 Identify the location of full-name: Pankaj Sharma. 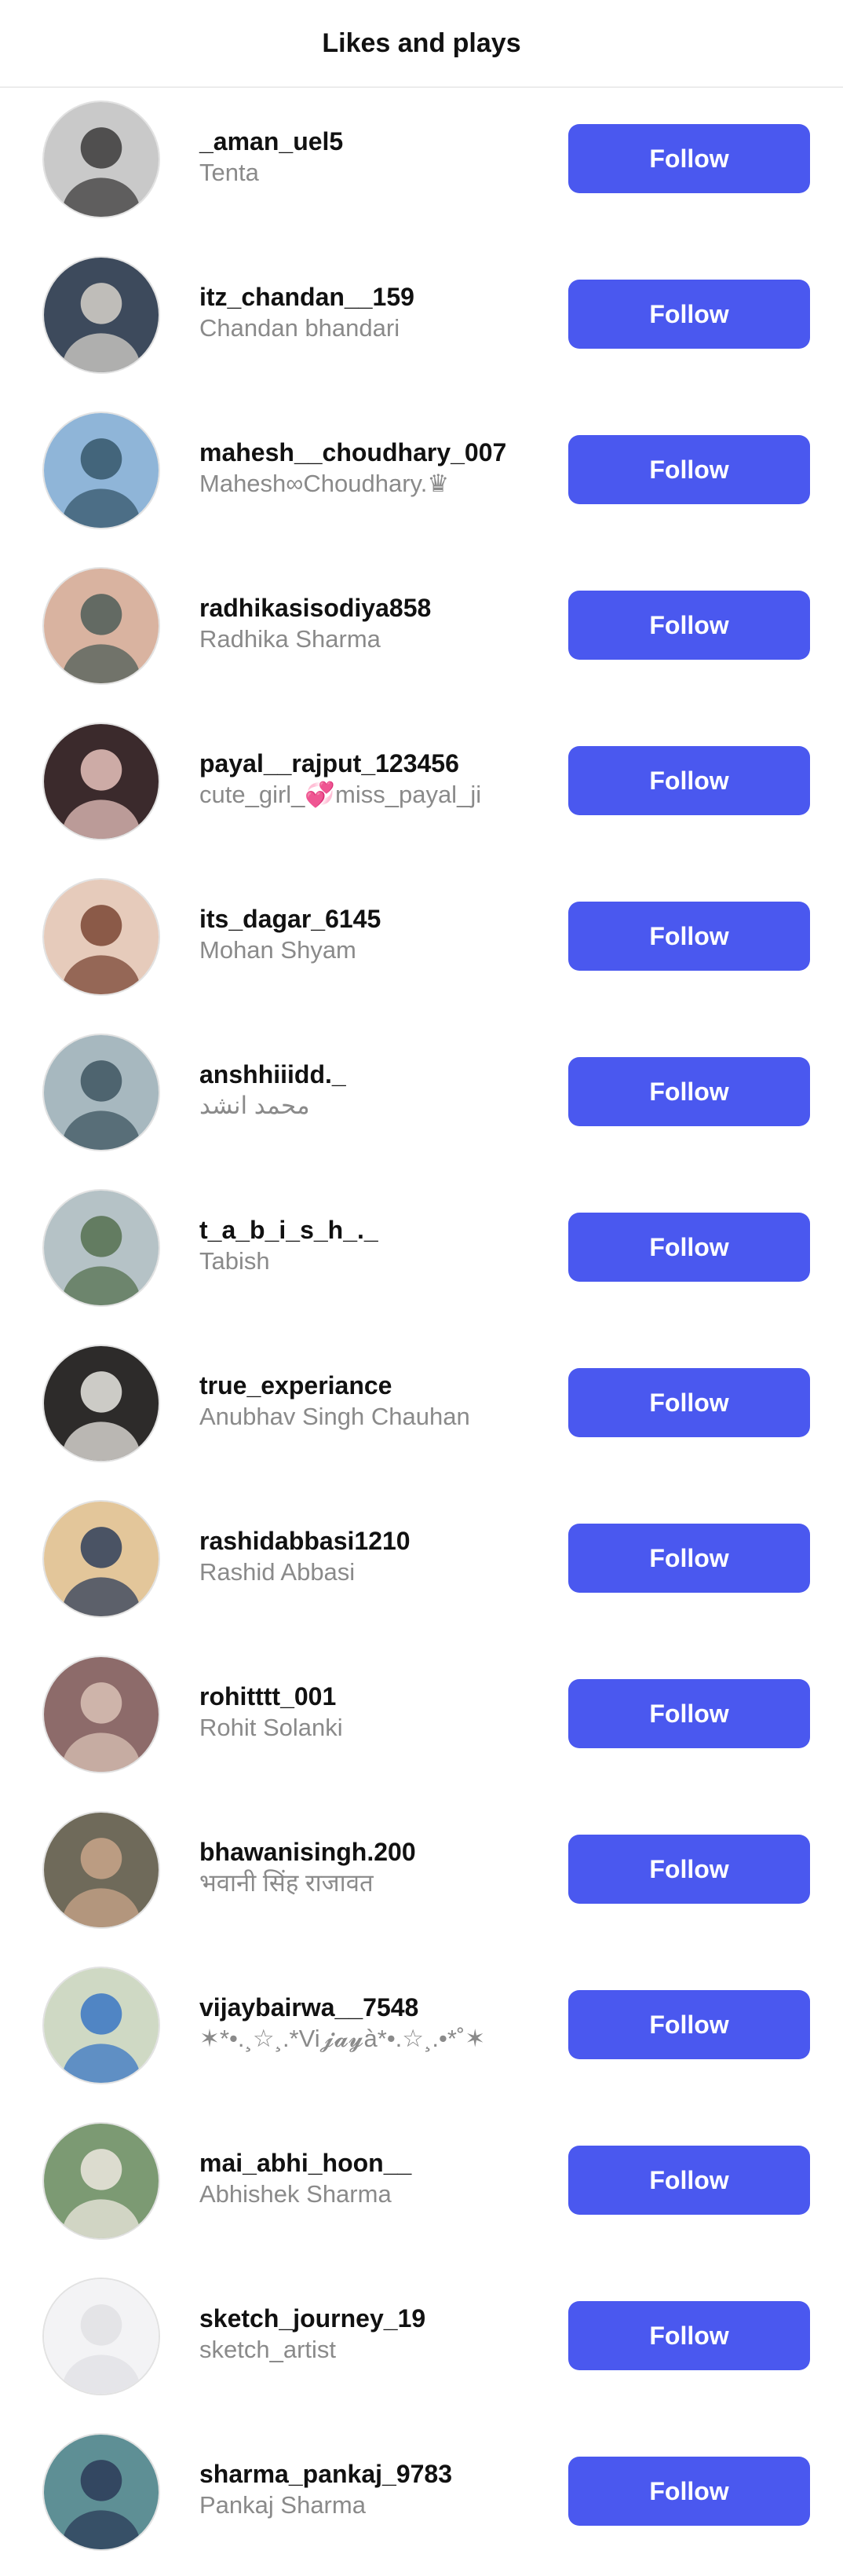
(282, 2505).